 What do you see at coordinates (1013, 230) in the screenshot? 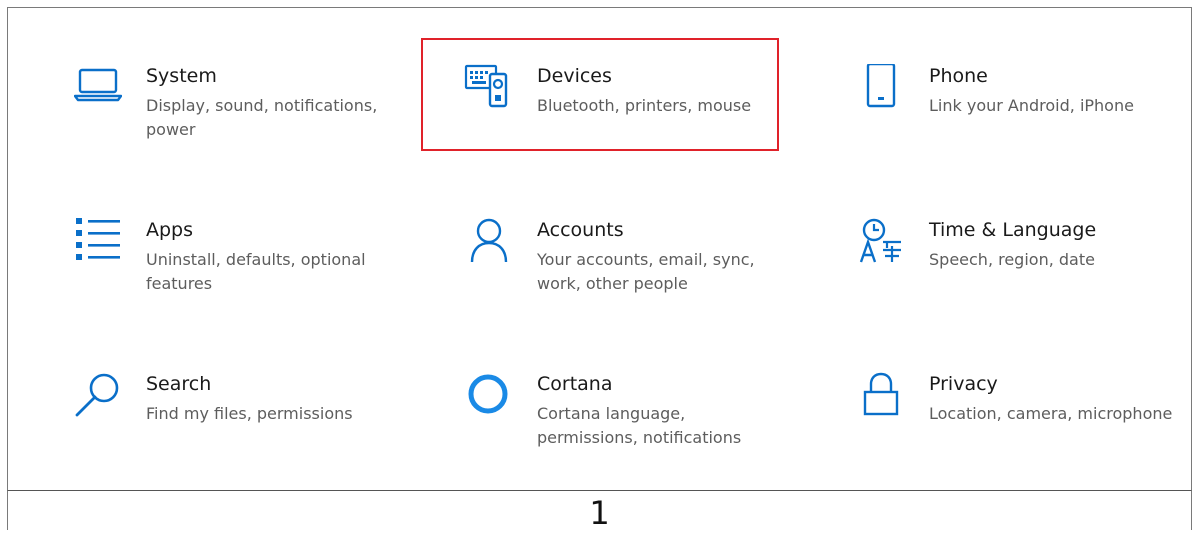
I see `tile-title: Time & Language` at bounding box center [1013, 230].